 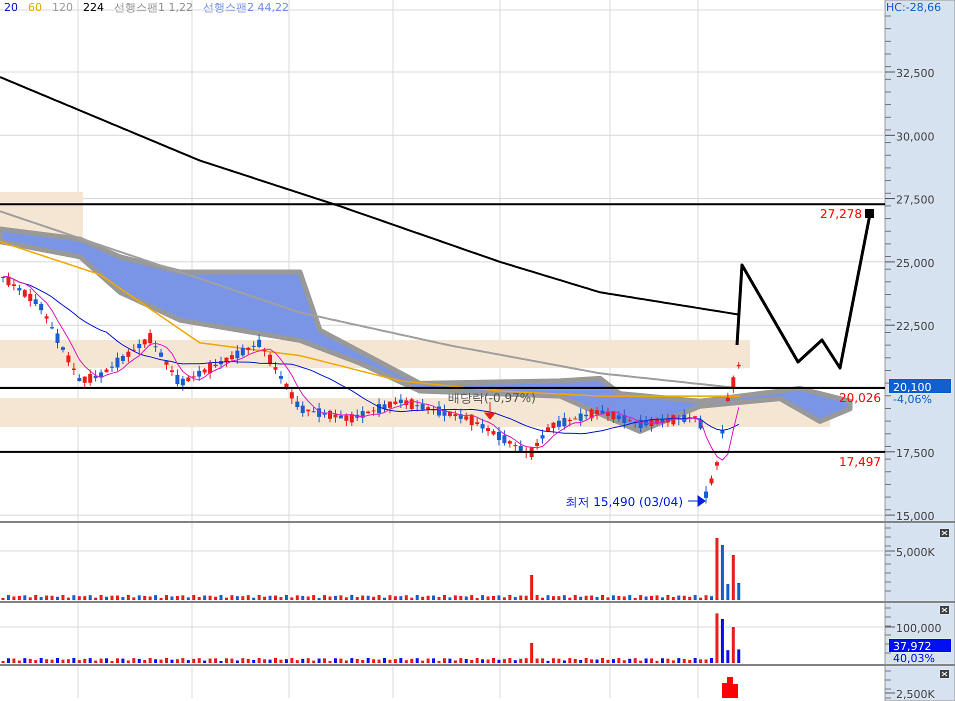 I want to click on legend-label: 선행스팬2 44,22, so click(x=246, y=7).